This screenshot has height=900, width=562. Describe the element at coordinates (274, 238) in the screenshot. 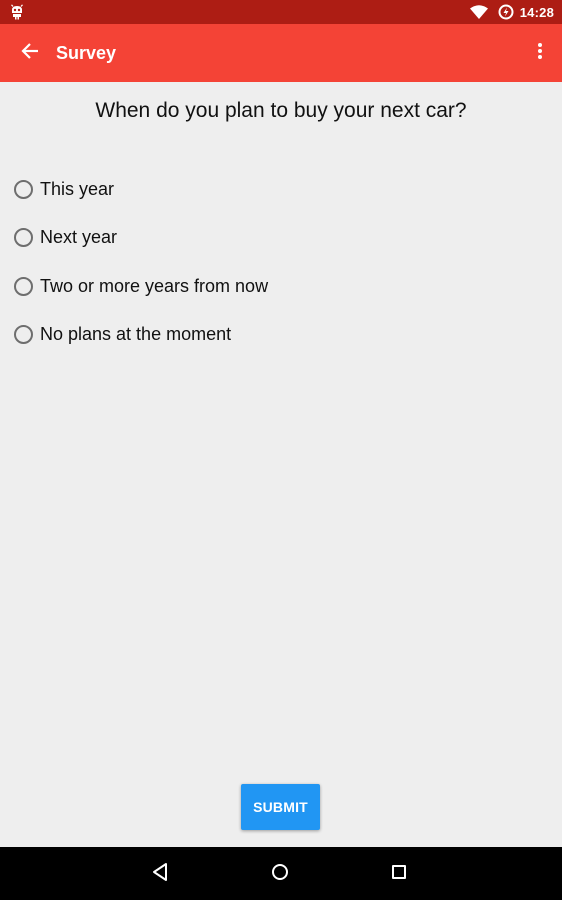

I see `option-next-year: Next year` at that location.